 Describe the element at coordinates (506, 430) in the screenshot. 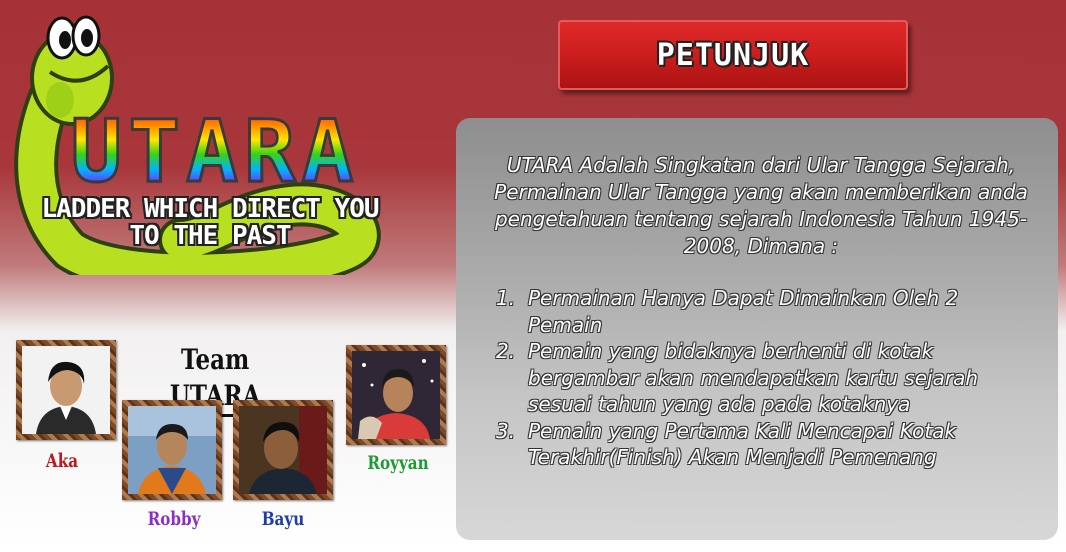

I see `rule-number: 3.` at that location.